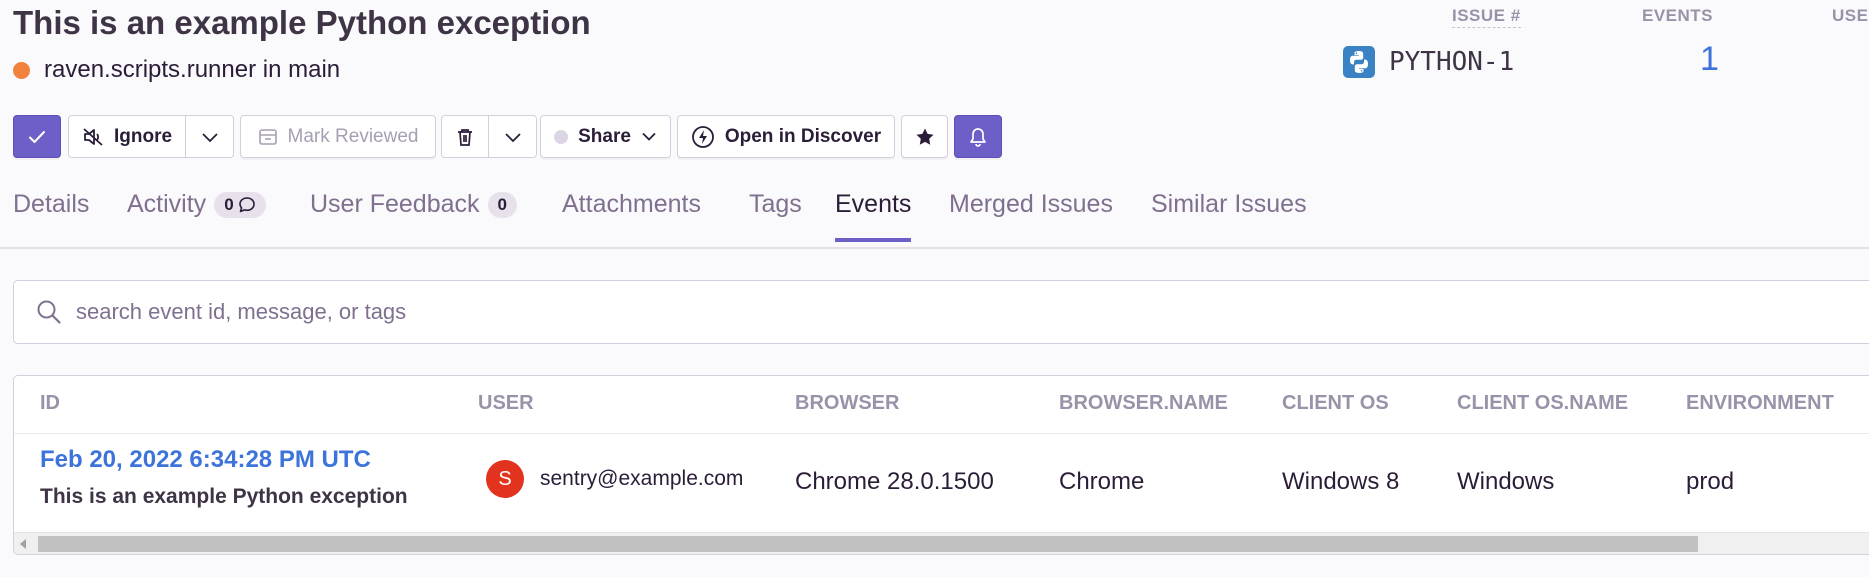  I want to click on inbox-icon, so click(267, 136).